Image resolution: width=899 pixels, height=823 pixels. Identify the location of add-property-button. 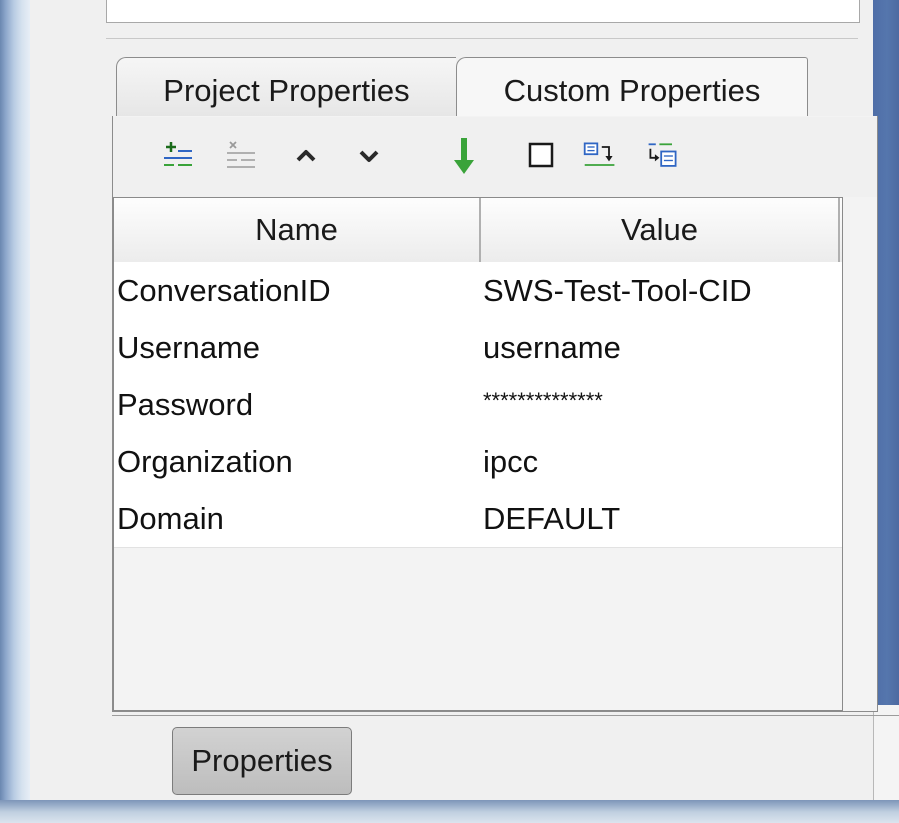
(178, 156).